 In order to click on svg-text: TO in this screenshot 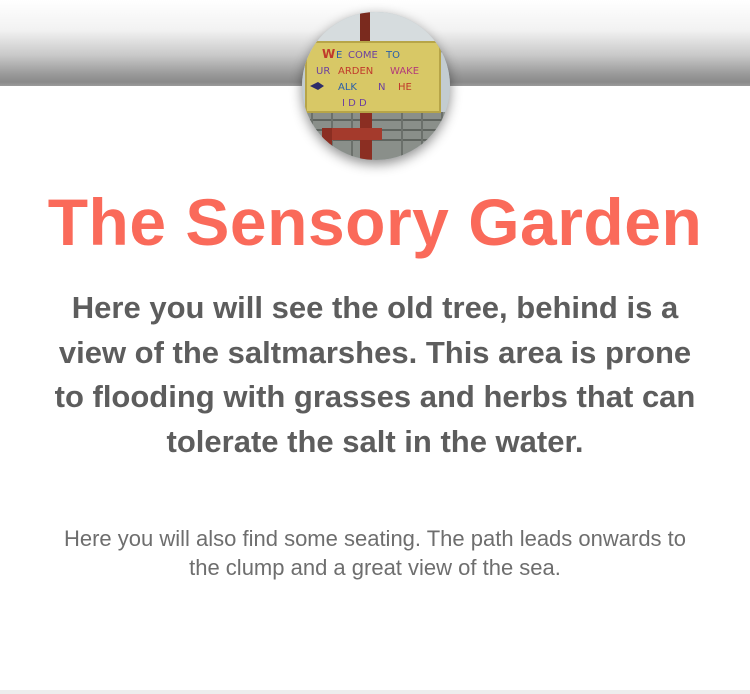, I will do `click(392, 55)`.